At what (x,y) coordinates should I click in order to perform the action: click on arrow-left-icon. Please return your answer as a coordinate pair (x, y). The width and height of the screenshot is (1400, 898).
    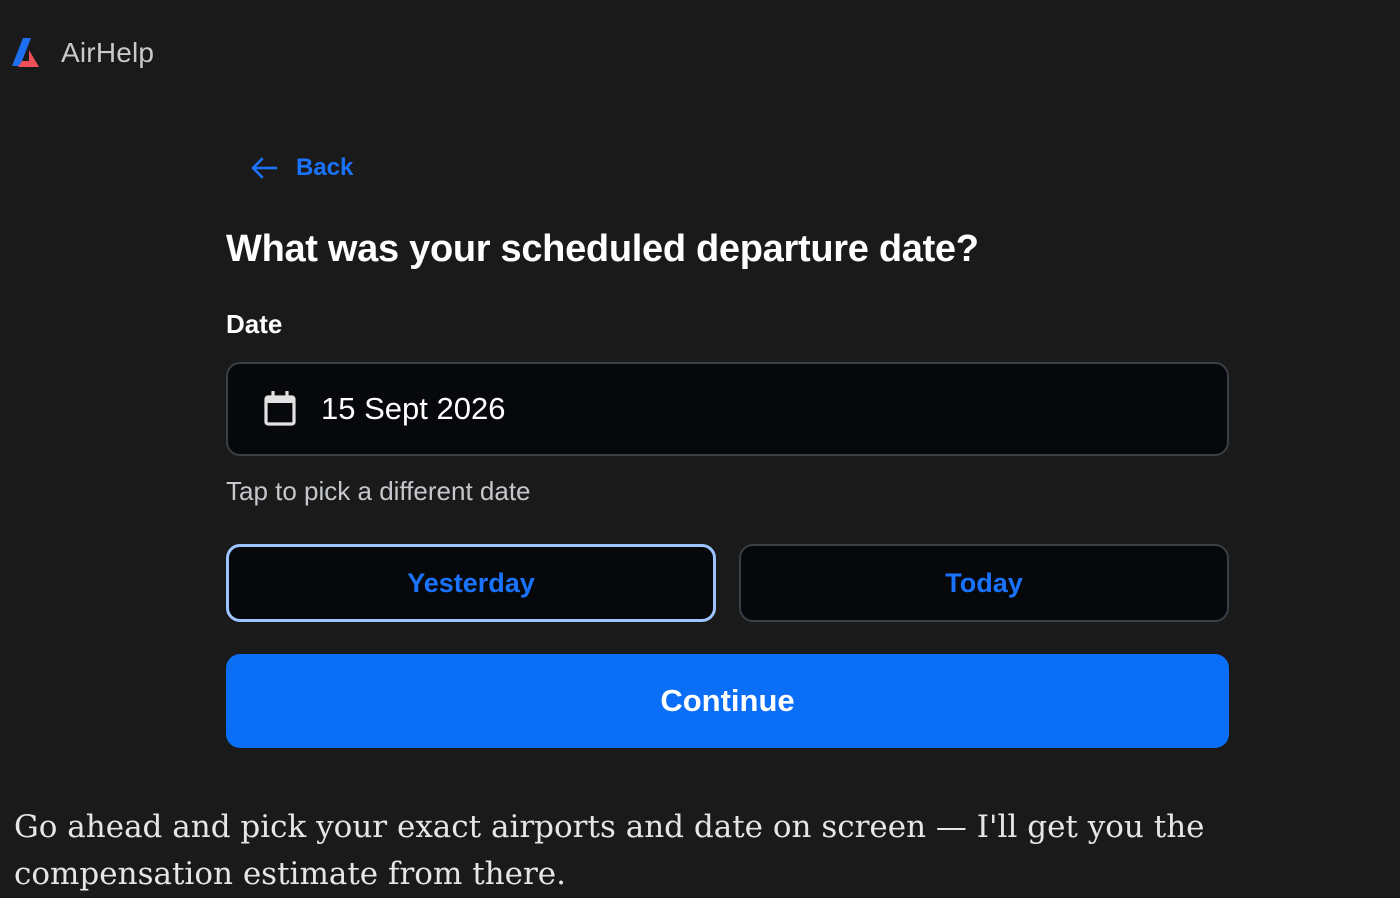
    Looking at the image, I should click on (264, 168).